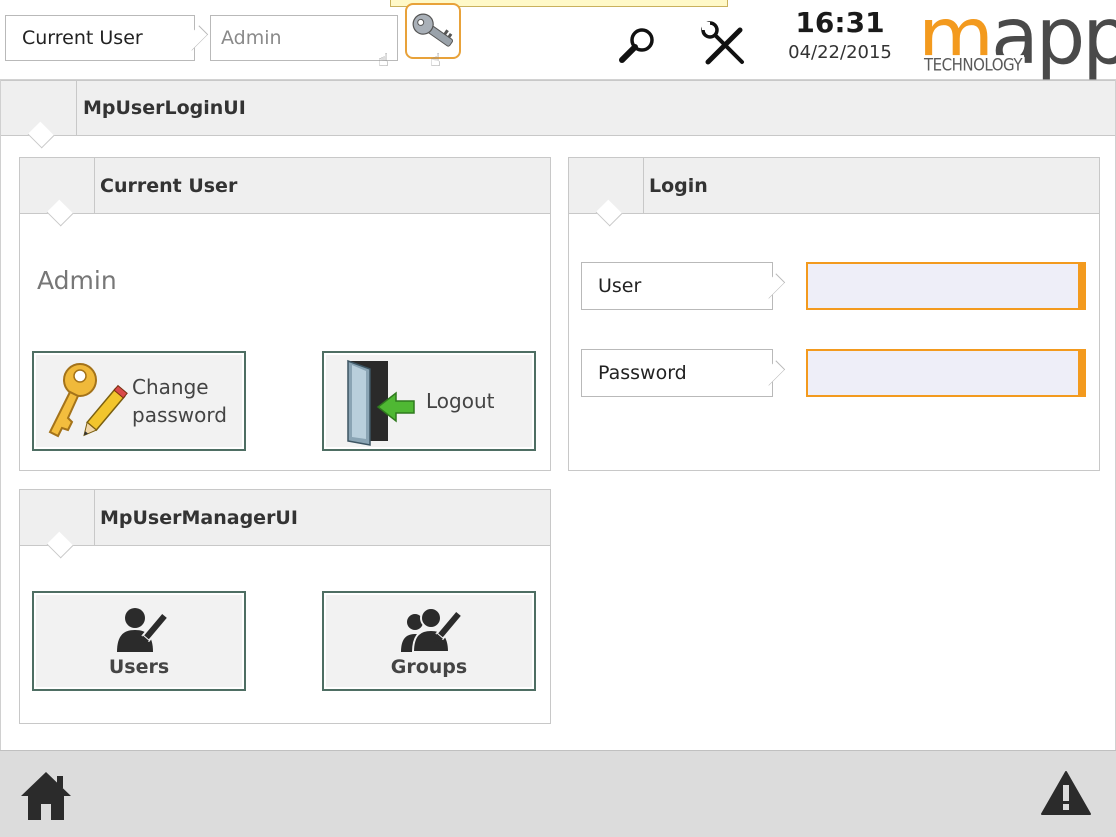 This screenshot has width=1116, height=837. I want to click on users-label: Users, so click(139, 667).